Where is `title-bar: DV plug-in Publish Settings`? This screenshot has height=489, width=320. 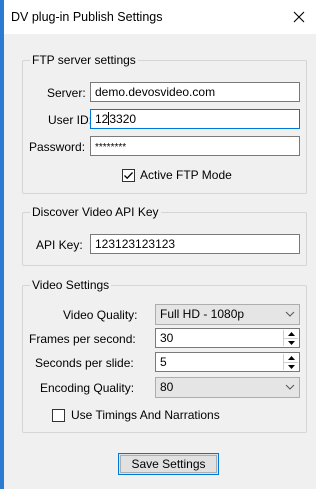
title-bar: DV plug-in Publish Settings is located at coordinates (160, 17).